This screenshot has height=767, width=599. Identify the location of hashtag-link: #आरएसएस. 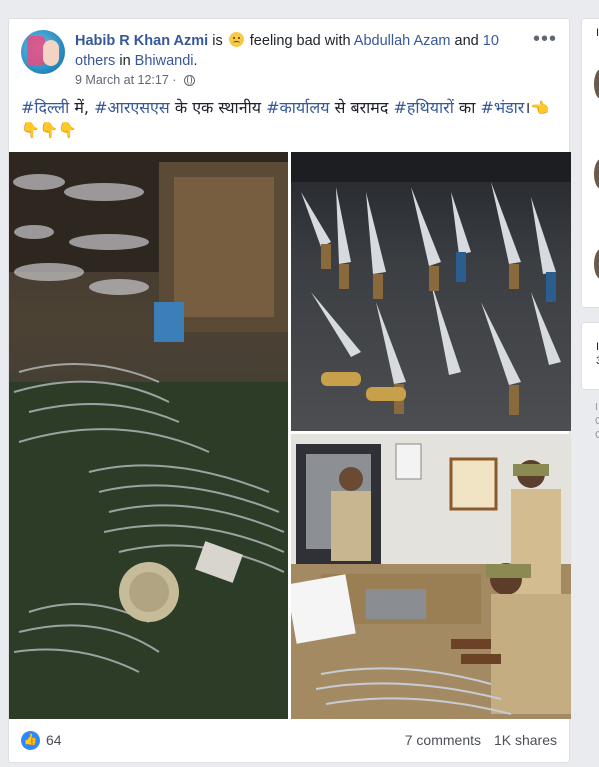
(132, 107).